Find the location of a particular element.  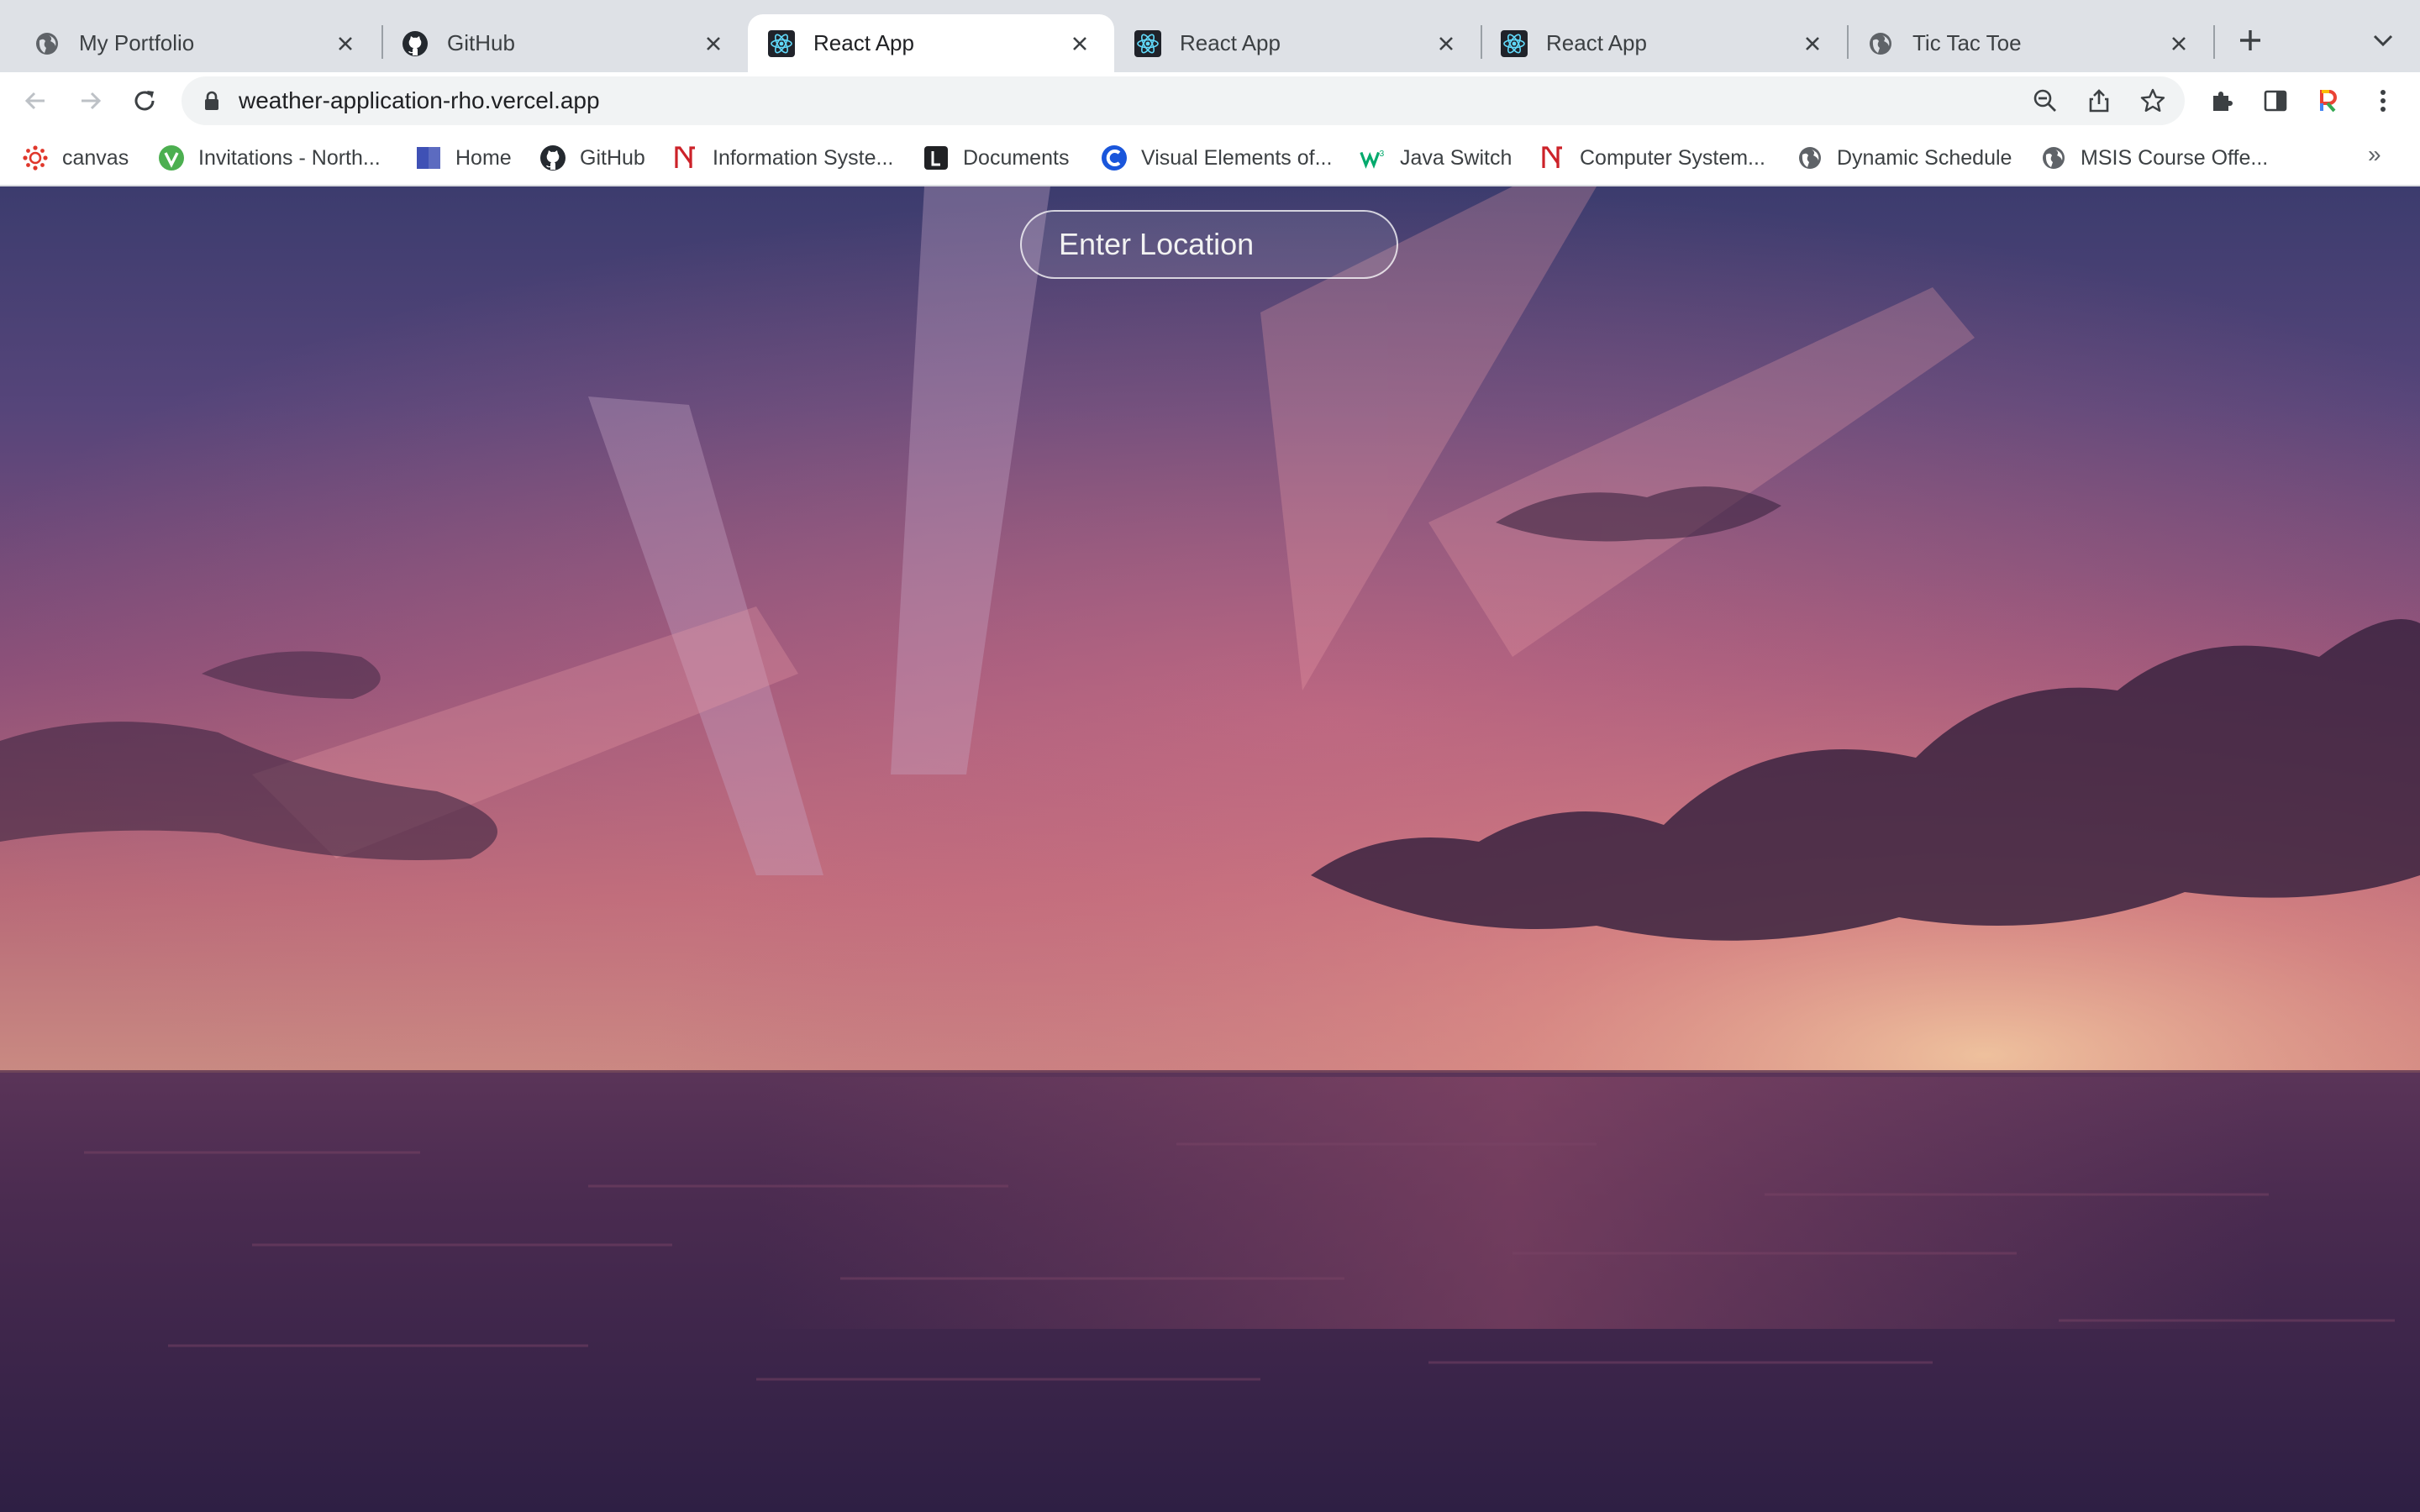

plus-icon is located at coordinates (2250, 40).